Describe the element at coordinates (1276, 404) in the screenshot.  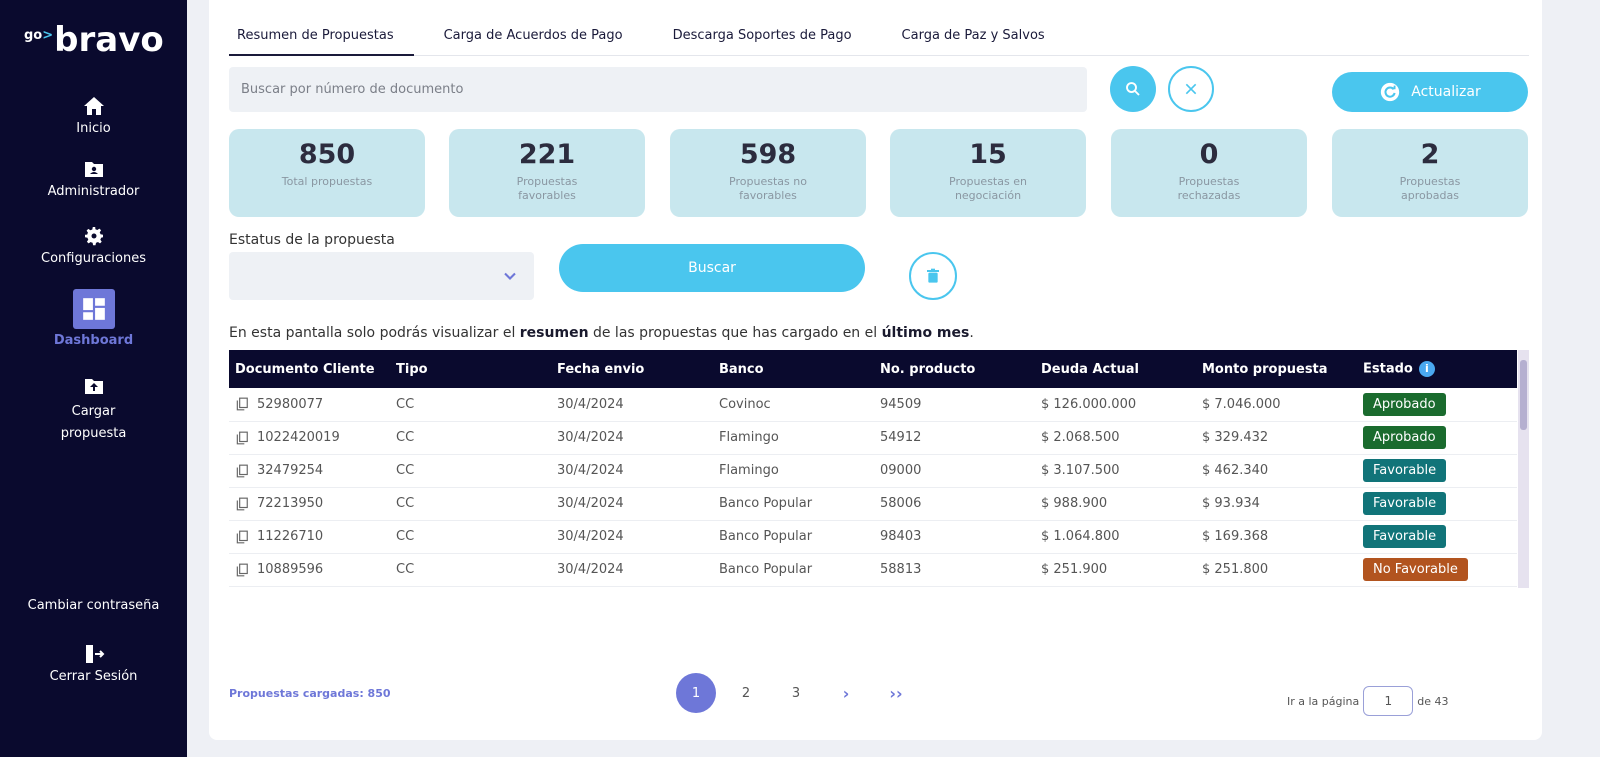
I see `cell-monto: $ 7.046.000` at that location.